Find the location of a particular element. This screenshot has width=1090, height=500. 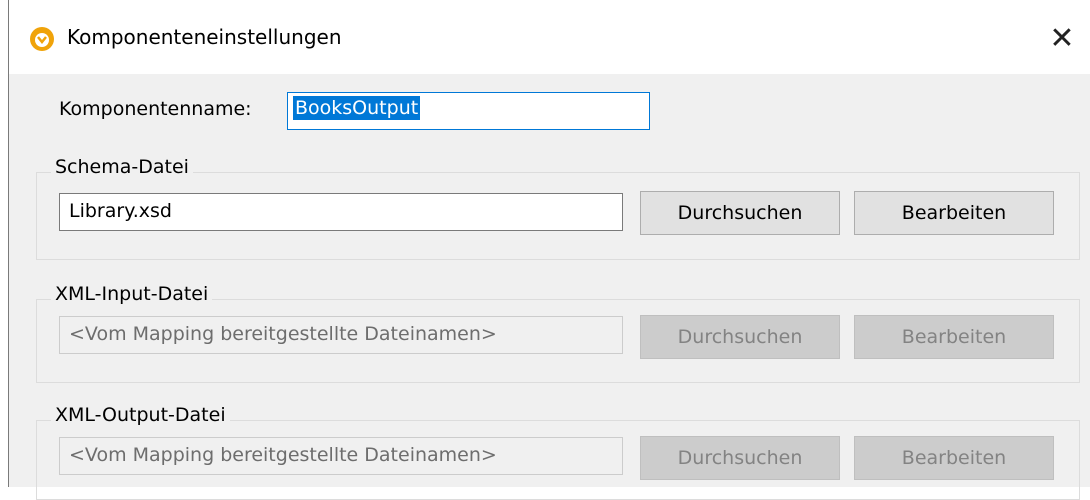

xml-input-file-input: <Vom Mapping bereitgestellte Dateinamen> is located at coordinates (341, 335).